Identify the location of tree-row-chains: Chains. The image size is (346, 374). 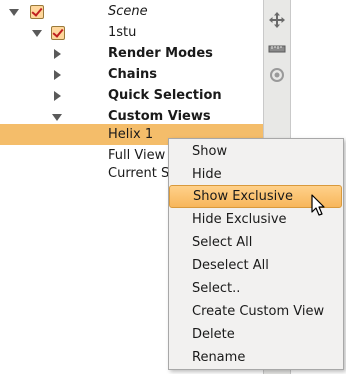
(131, 74).